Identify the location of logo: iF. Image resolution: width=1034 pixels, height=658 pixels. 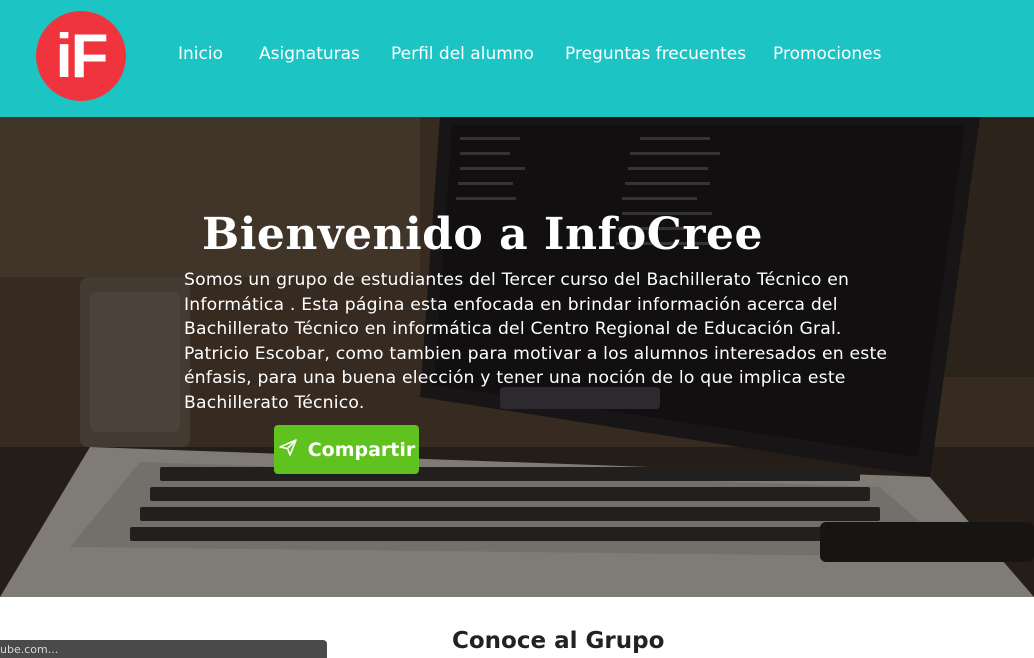
(81, 56).